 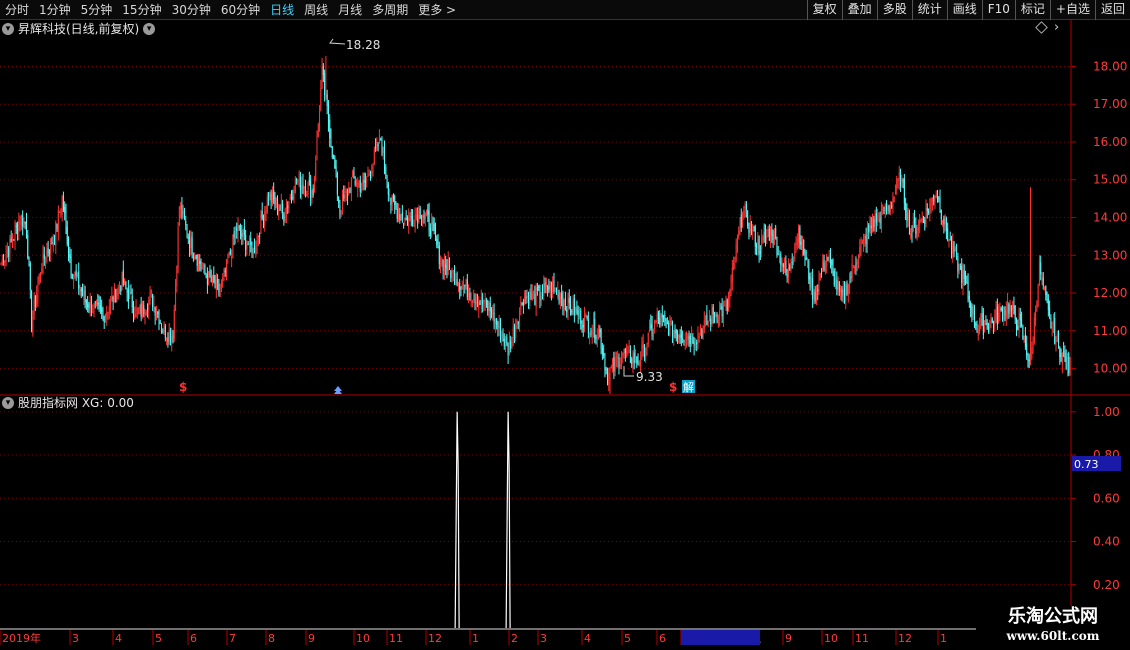 What do you see at coordinates (183, 387) in the screenshot?
I see `dividend-marker: $` at bounding box center [183, 387].